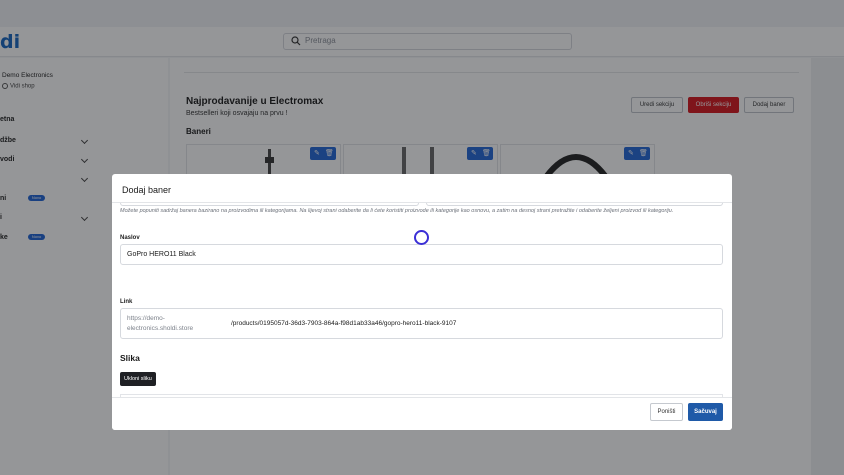 The image size is (844, 475). I want to click on modal-title: Dodaj baner, so click(147, 190).